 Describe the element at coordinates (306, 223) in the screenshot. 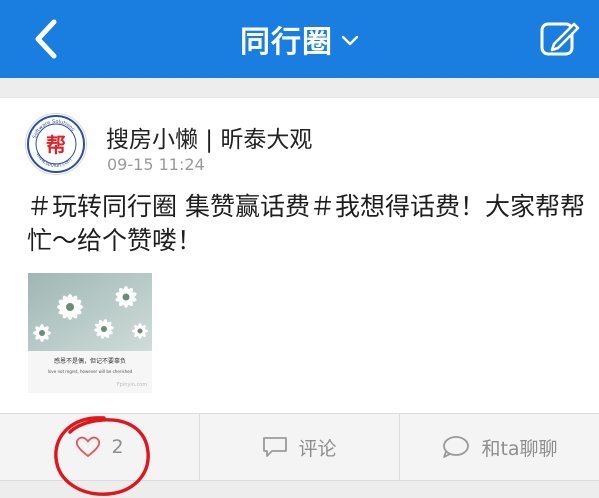

I see `post-content: ＃玩转同行圈 集赞赢话费＃我想得话费！大家帮帮忙～给个赞喽！` at that location.